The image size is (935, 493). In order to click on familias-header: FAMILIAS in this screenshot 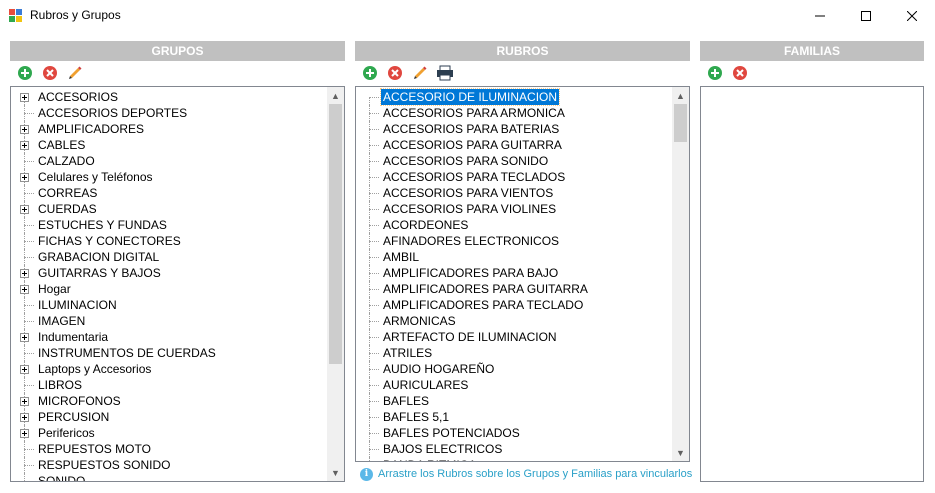, I will do `click(812, 51)`.